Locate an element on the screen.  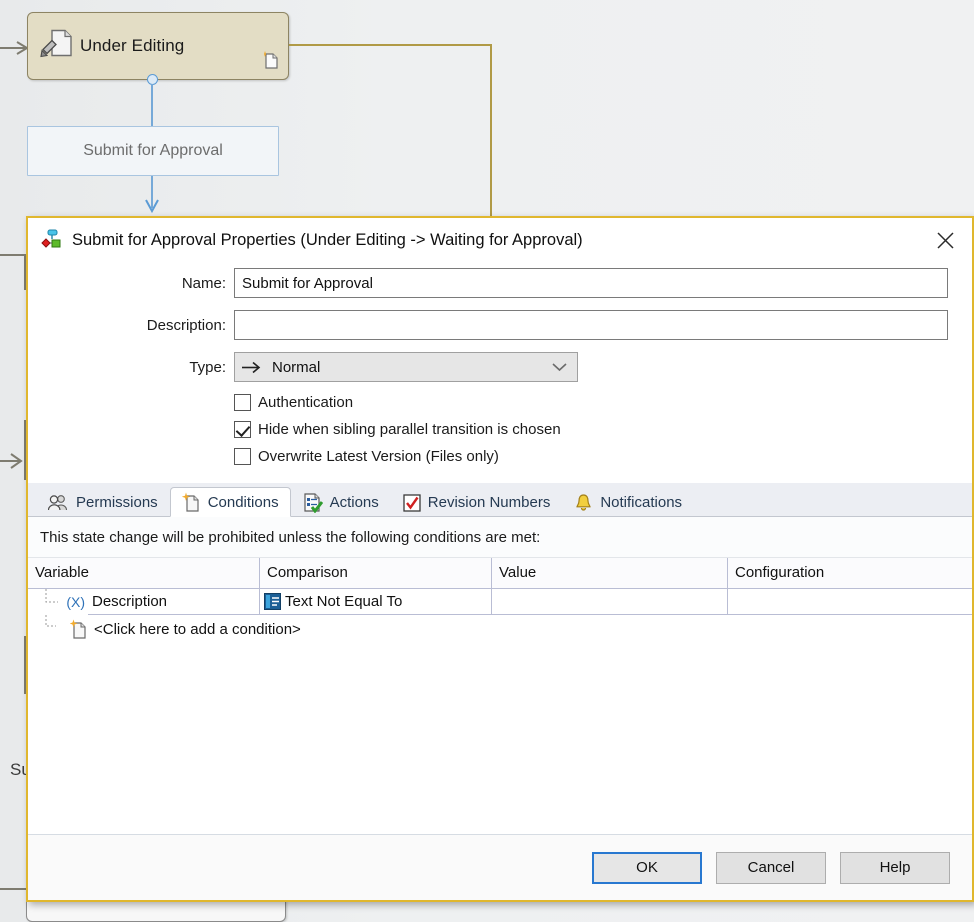
type-row: Type: Normal is located at coordinates (500, 367).